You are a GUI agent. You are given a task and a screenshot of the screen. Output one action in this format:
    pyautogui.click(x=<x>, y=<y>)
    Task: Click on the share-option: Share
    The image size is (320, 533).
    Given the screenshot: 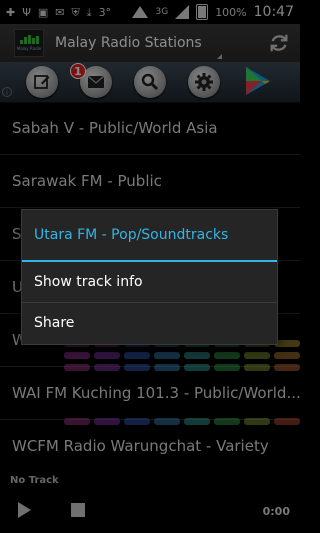 What is the action you would take?
    pyautogui.click(x=149, y=322)
    